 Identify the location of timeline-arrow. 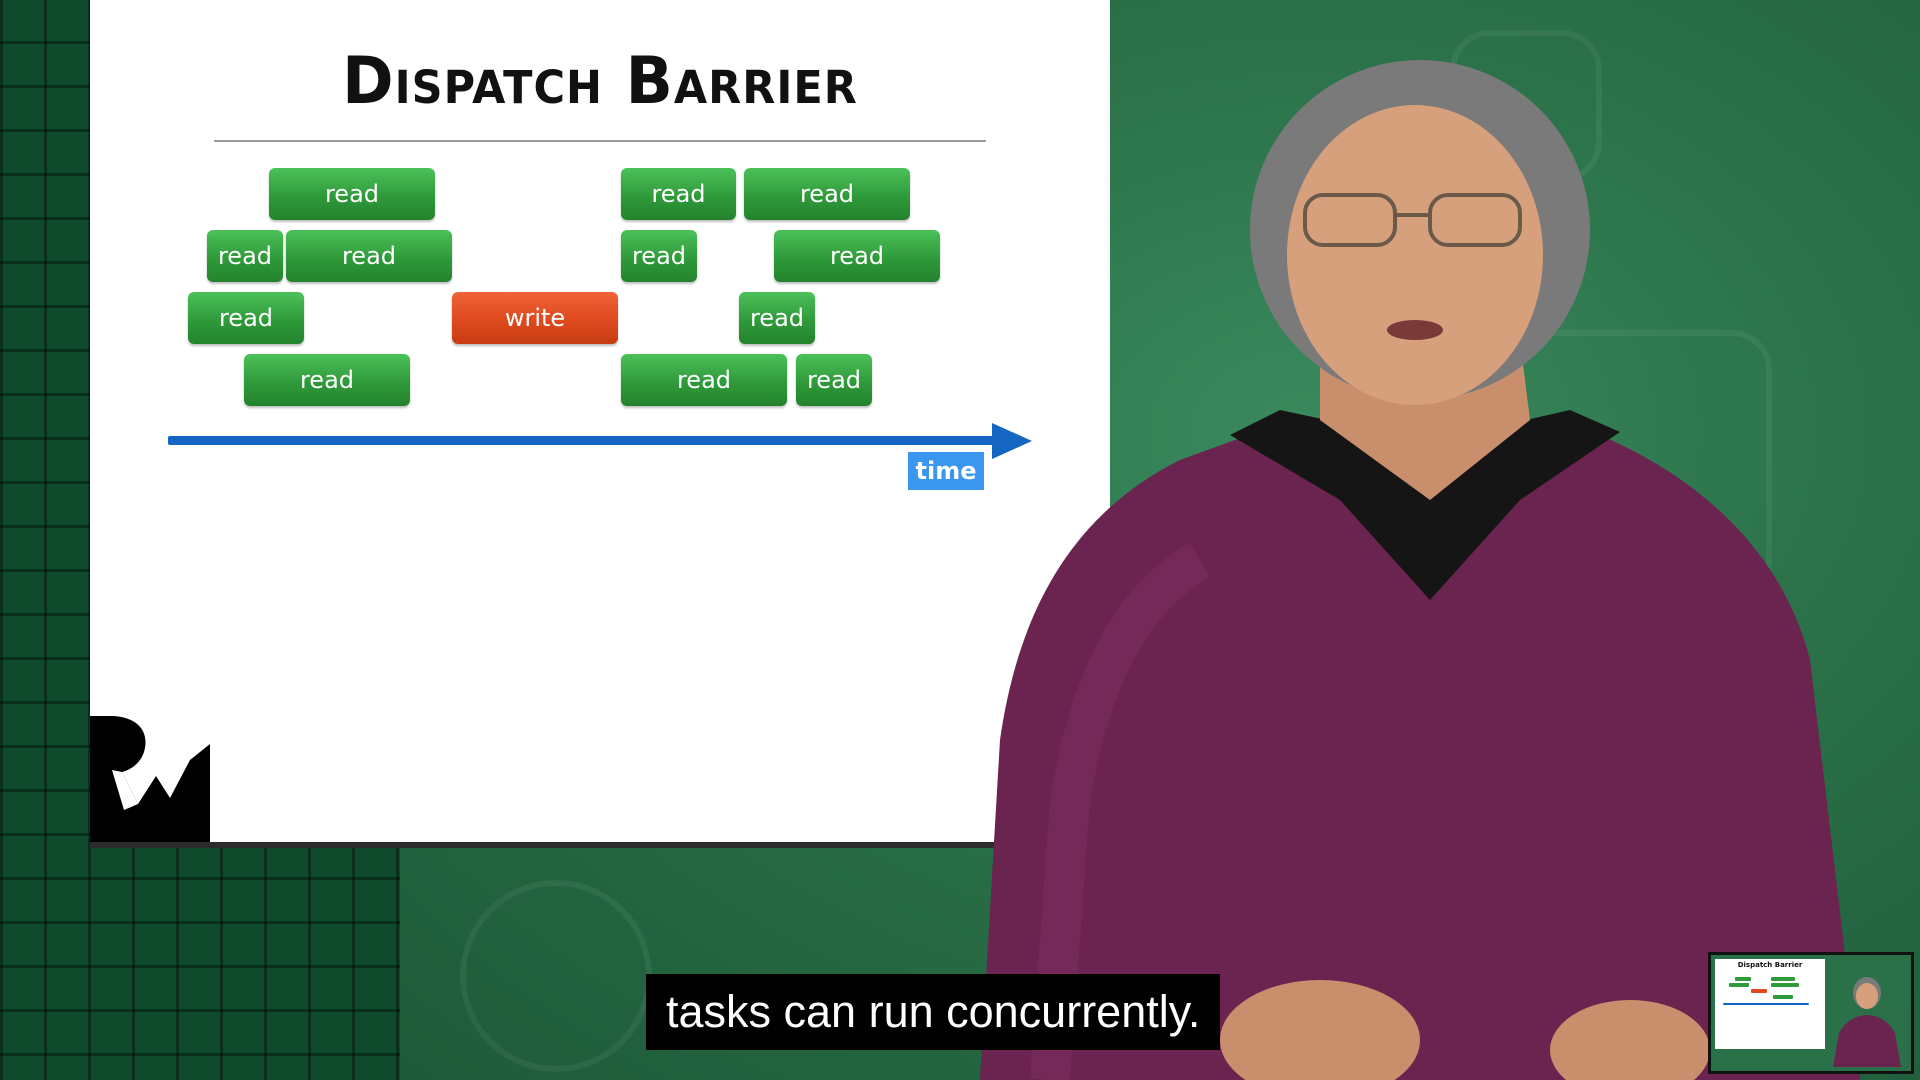
(593, 440).